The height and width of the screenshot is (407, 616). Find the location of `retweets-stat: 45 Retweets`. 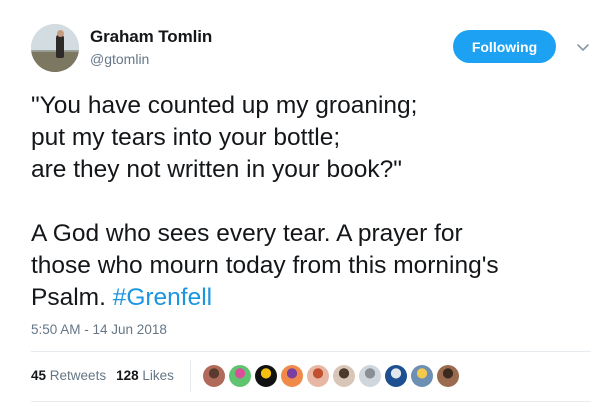

retweets-stat: 45 Retweets is located at coordinates (68, 375).